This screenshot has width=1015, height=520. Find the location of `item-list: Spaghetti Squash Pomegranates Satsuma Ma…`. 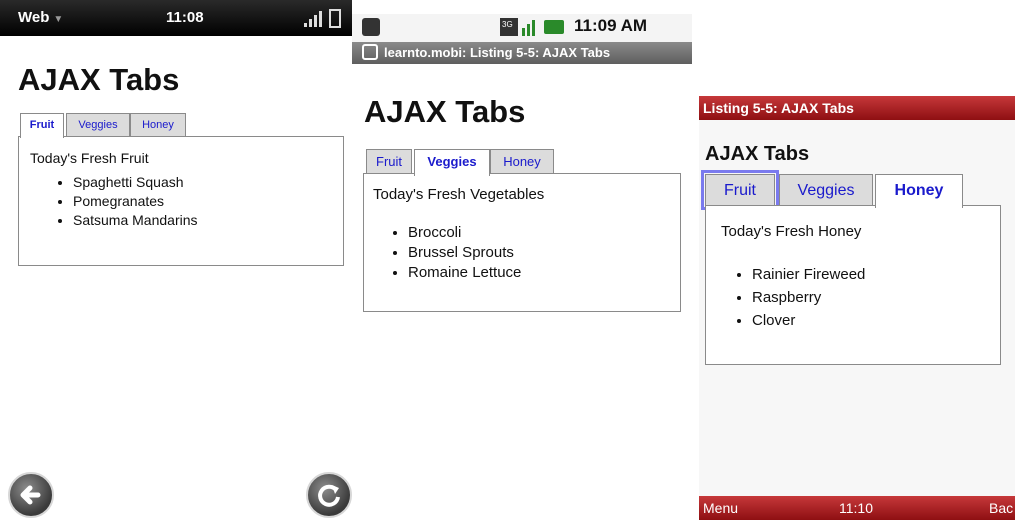

item-list: Spaghetti Squash Pomegranates Satsuma Ma… is located at coordinates (108, 201).